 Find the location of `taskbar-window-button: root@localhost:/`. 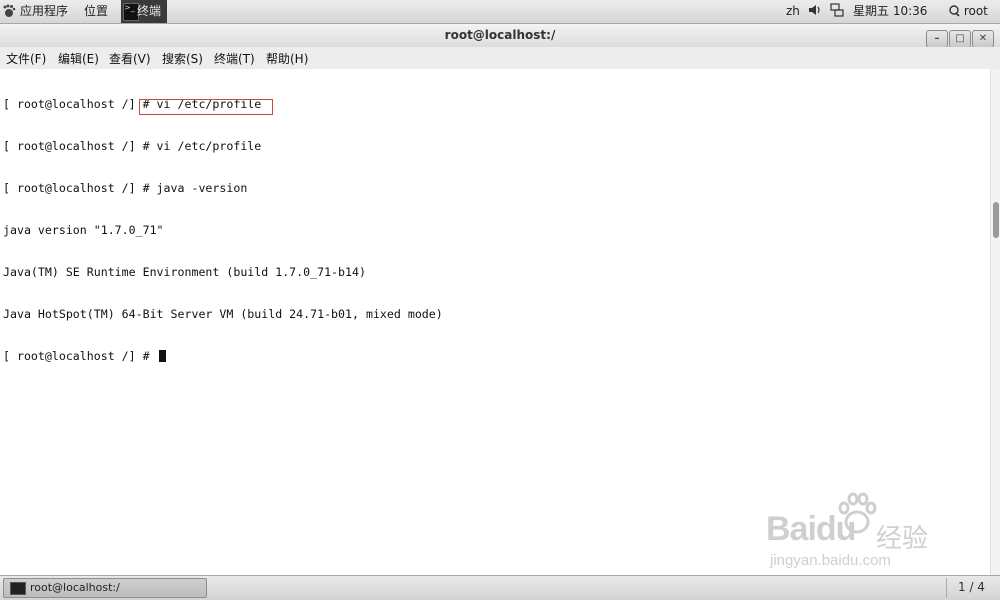

taskbar-window-button: root@localhost:/ is located at coordinates (105, 588).